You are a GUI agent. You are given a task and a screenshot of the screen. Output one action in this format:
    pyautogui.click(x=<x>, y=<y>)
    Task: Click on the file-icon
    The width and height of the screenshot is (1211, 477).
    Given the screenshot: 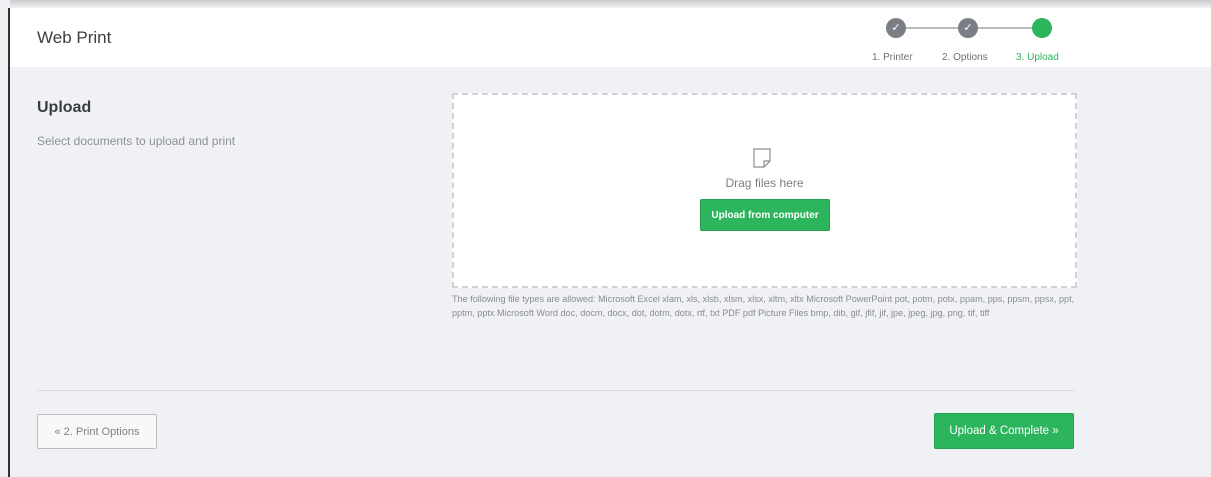 What is the action you would take?
    pyautogui.click(x=762, y=158)
    